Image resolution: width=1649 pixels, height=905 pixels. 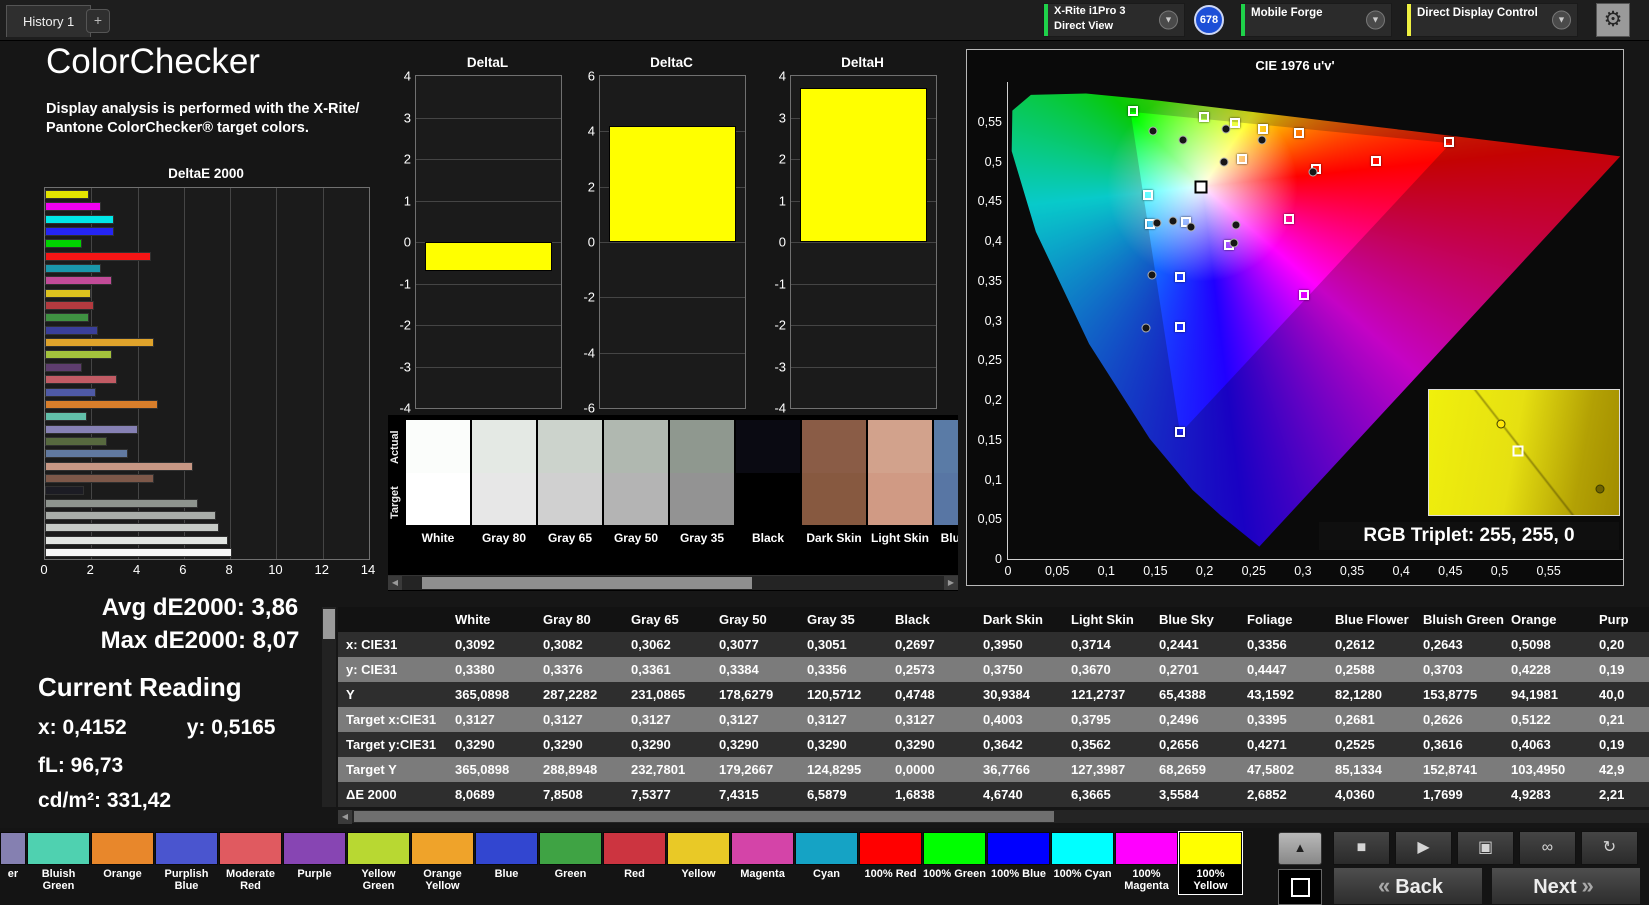 What do you see at coordinates (827, 669) in the screenshot?
I see `table-cell: 0,3356` at bounding box center [827, 669].